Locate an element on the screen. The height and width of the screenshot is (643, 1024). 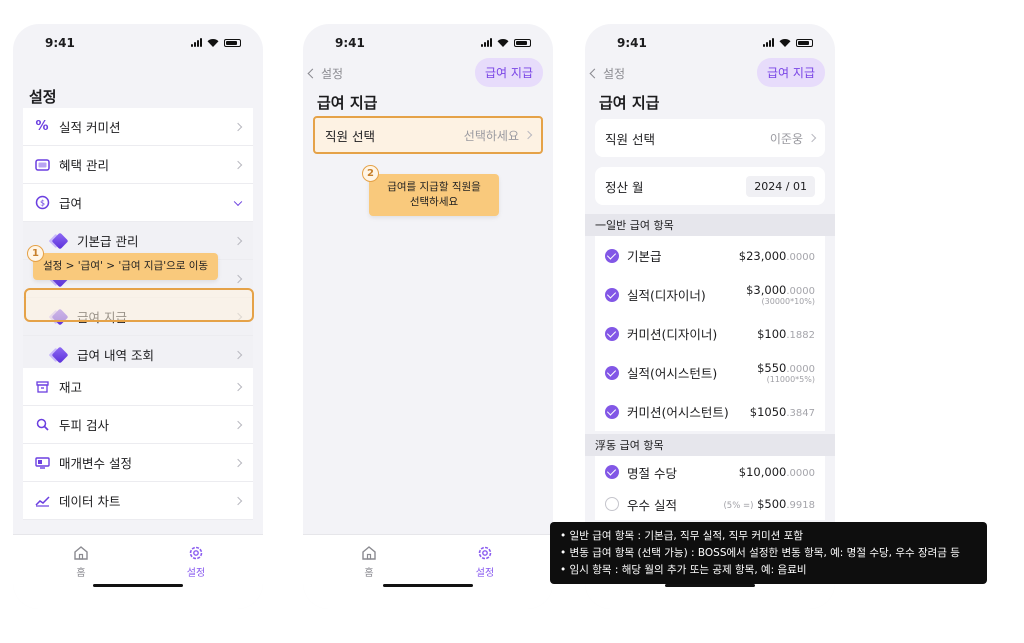
salary-item: 명절 수당 $10,000.0000 is located at coordinates (710, 472).